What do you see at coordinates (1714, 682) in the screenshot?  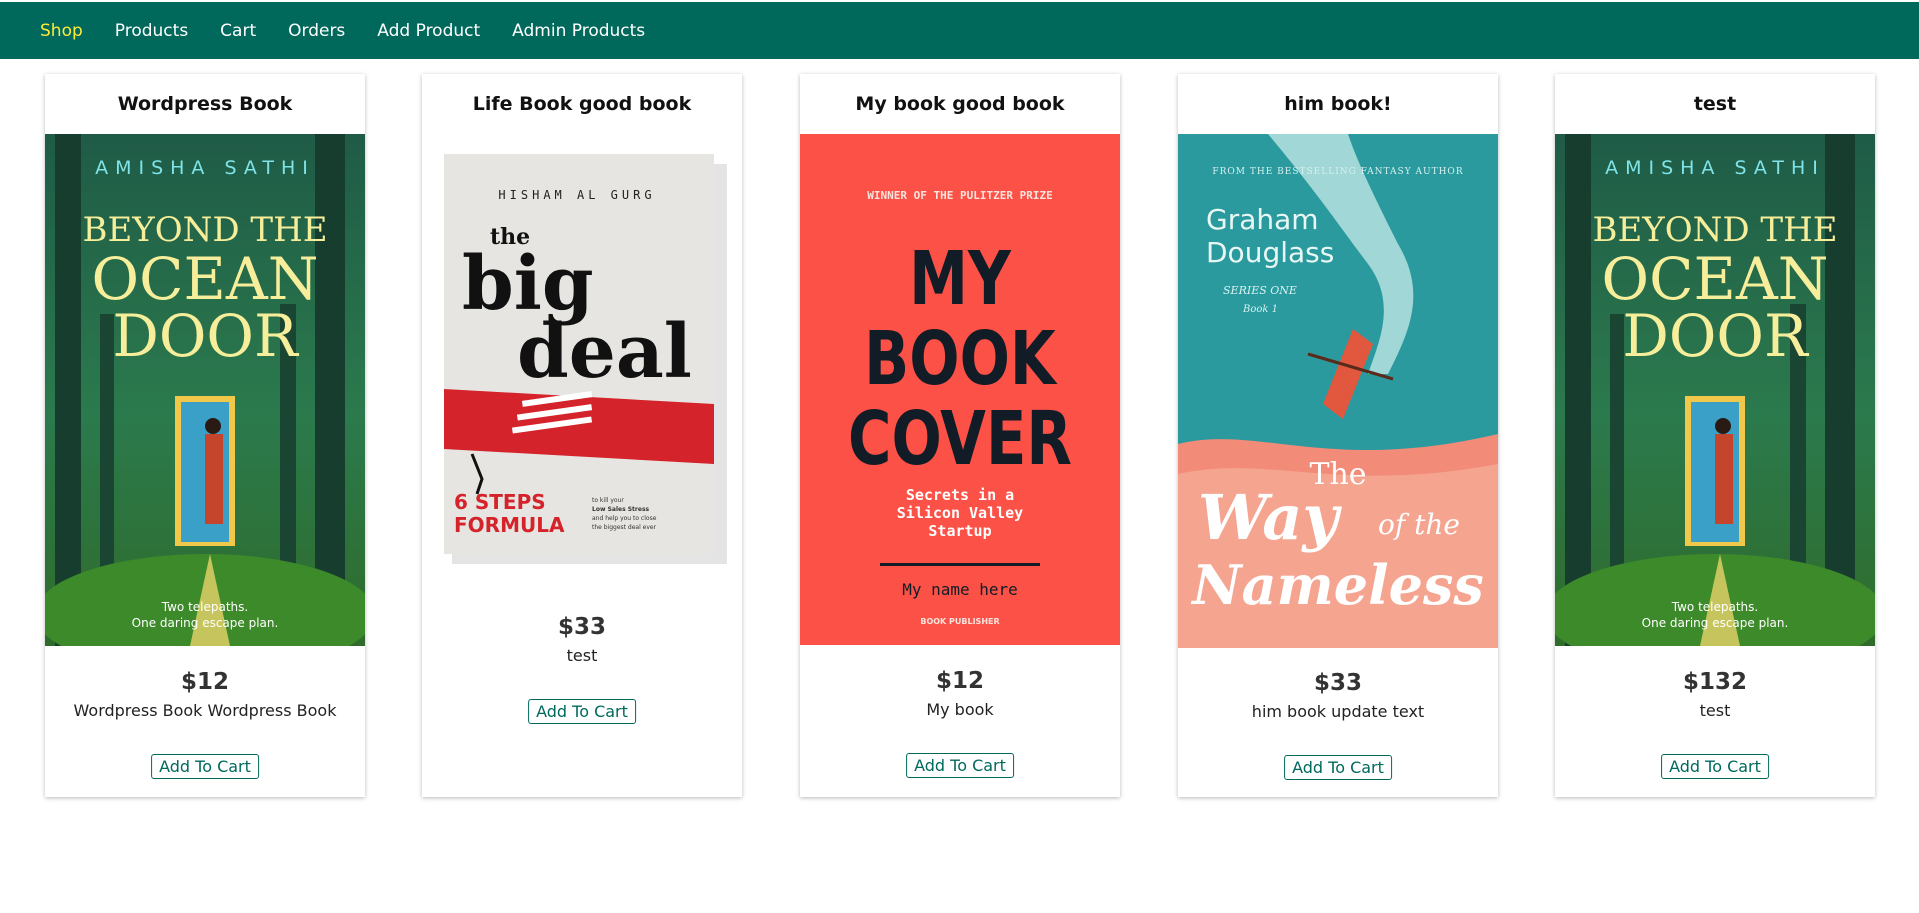 I see `product-price: $132` at bounding box center [1714, 682].